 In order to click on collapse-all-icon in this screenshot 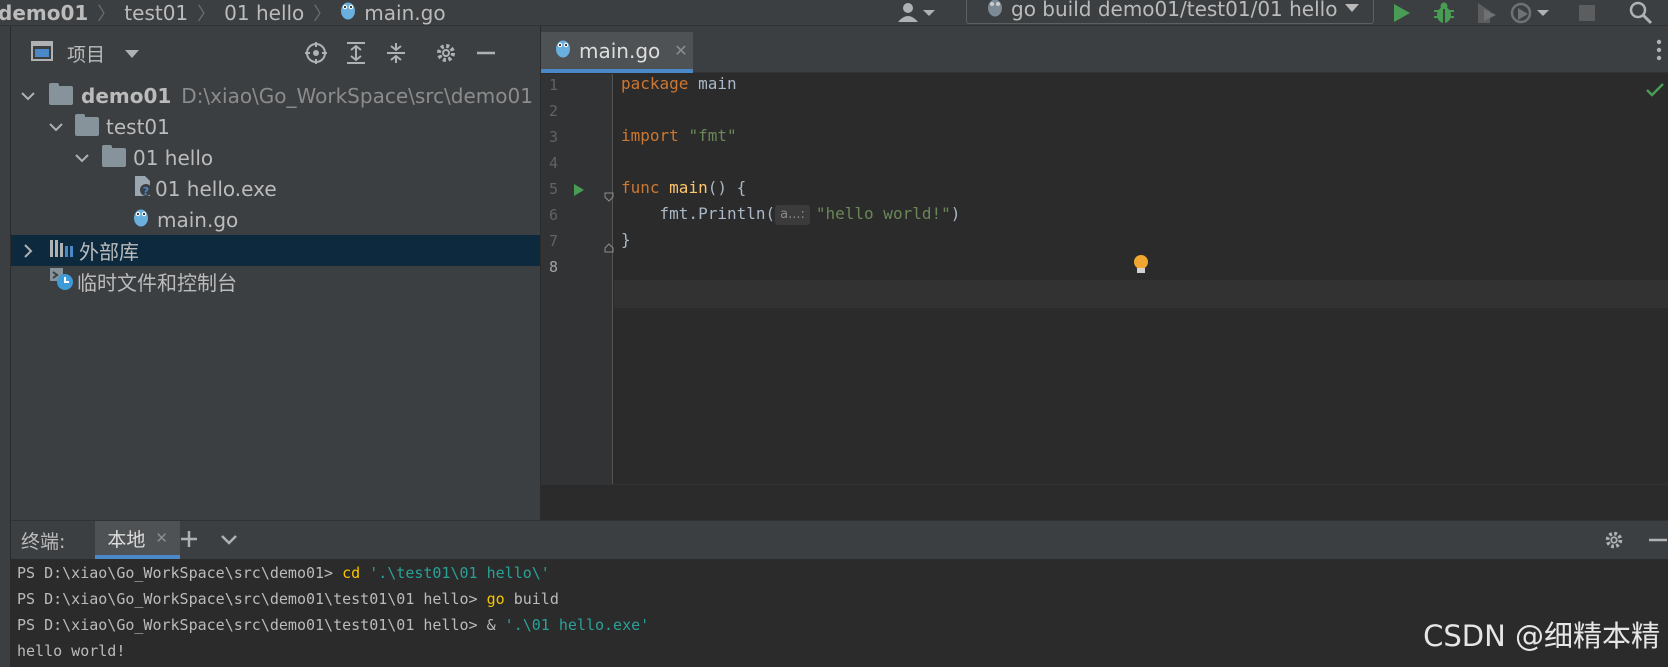, I will do `click(396, 53)`.